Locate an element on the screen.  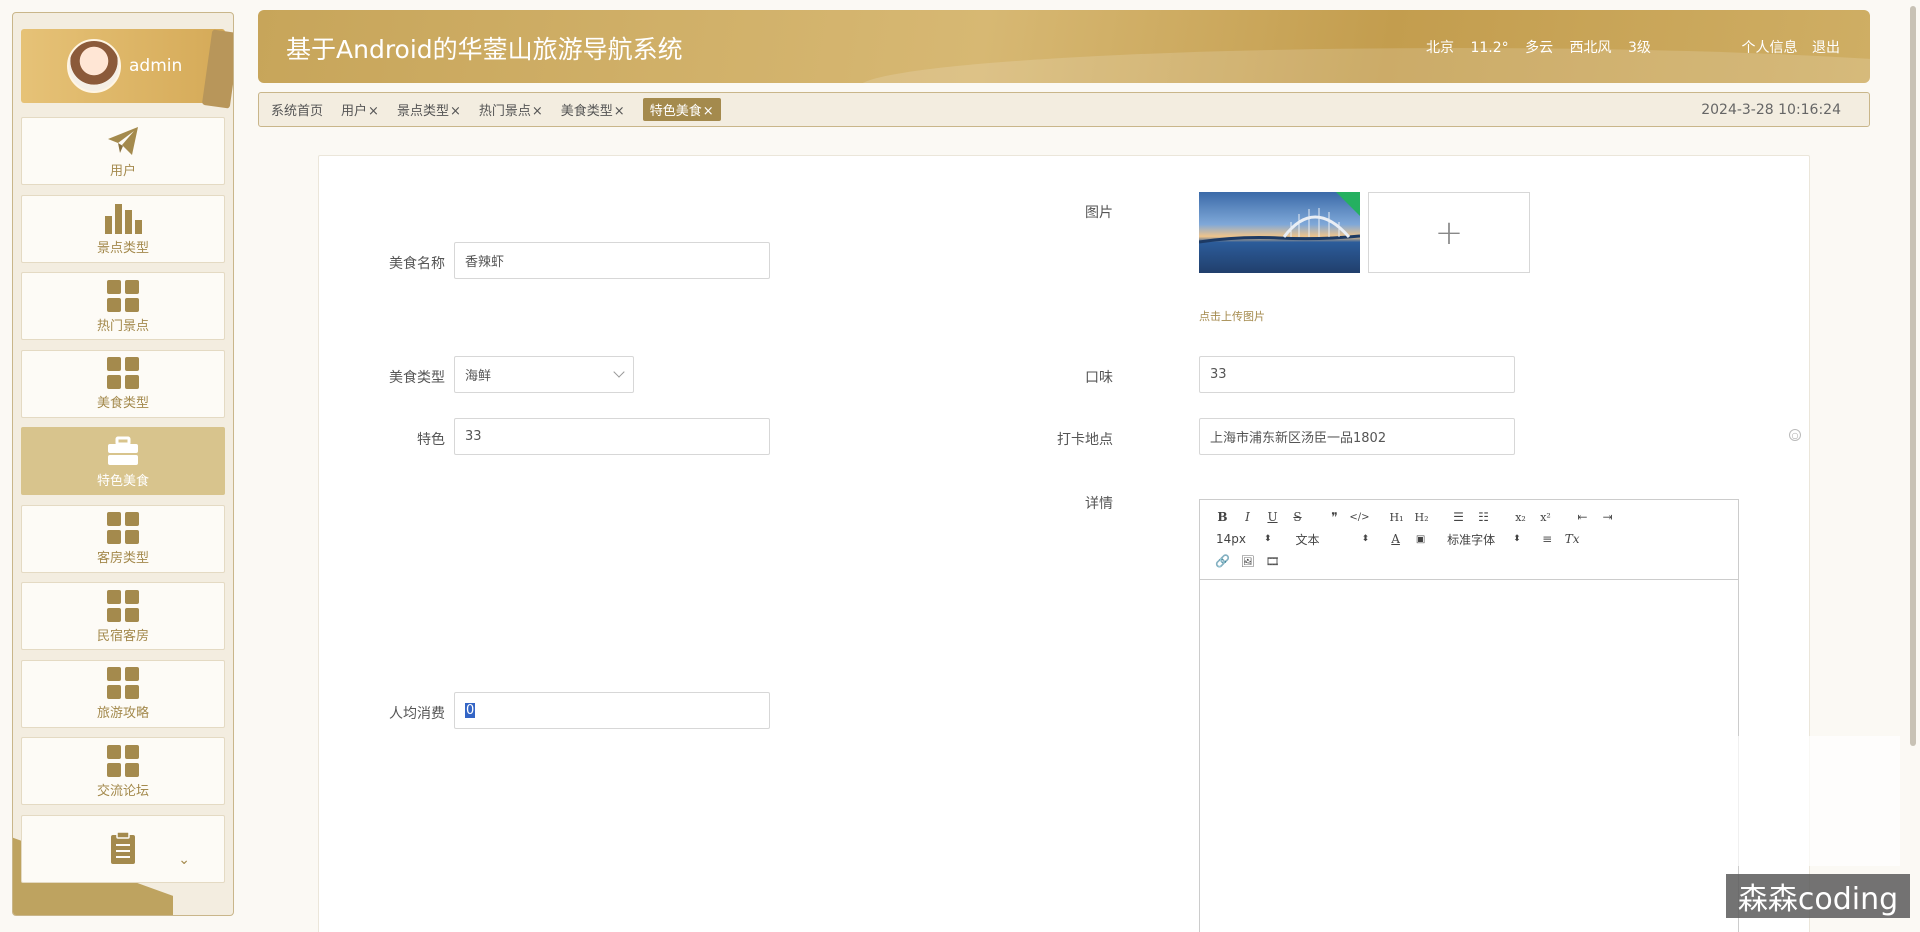
sidebar-item-special-food: 特色美食 is located at coordinates (123, 461).